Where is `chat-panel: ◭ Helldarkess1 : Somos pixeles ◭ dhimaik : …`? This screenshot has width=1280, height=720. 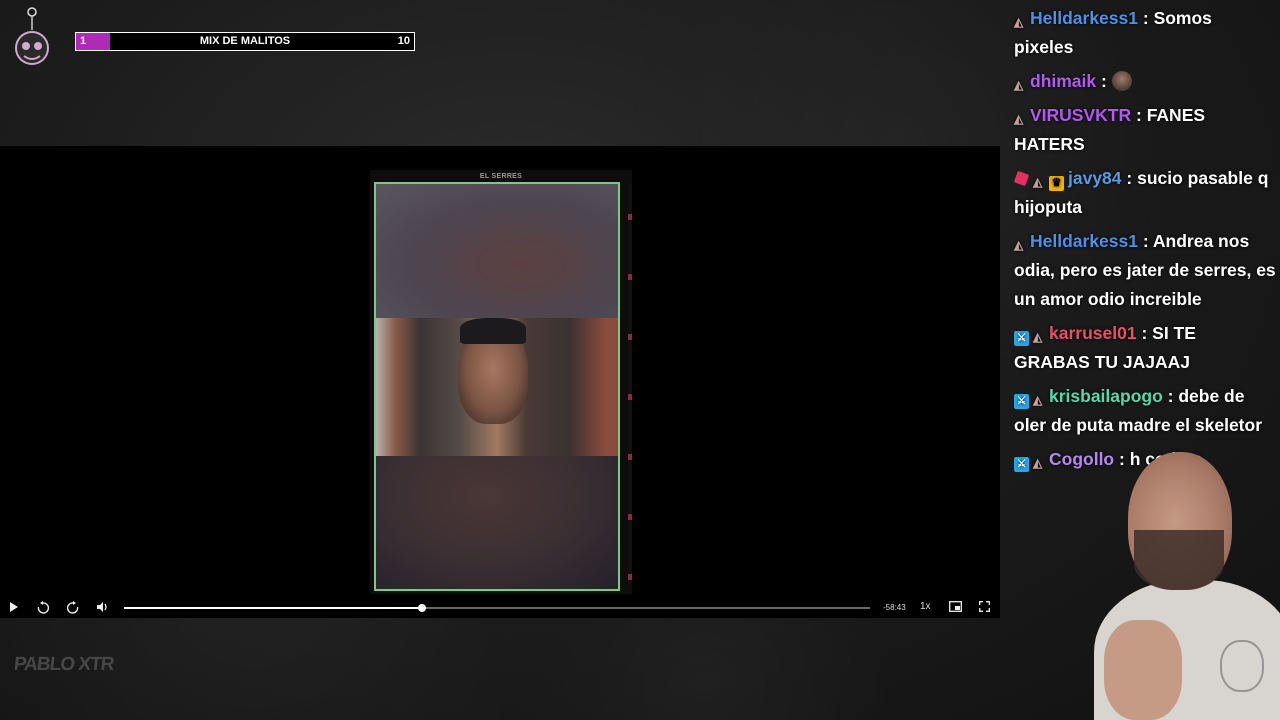
chat-panel: ◭ Helldarkess1 : Somos pixeles ◭ dhimaik : … is located at coordinates (1144, 241).